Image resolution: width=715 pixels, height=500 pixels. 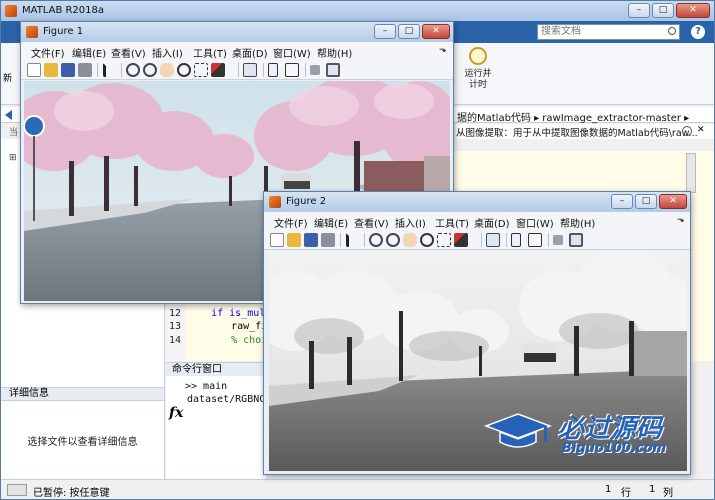 I want to click on matlab-titlebar: MATLAB R2018a – □ ✕, so click(x=357, y=11).